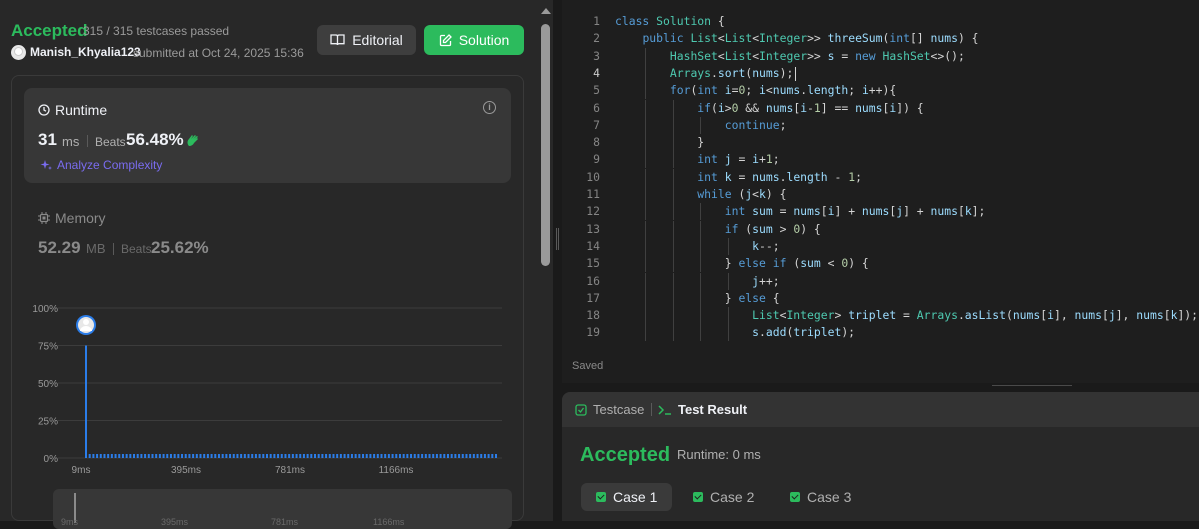 The image size is (1199, 529). I want to click on y-tick-label: 100%, so click(45, 309).